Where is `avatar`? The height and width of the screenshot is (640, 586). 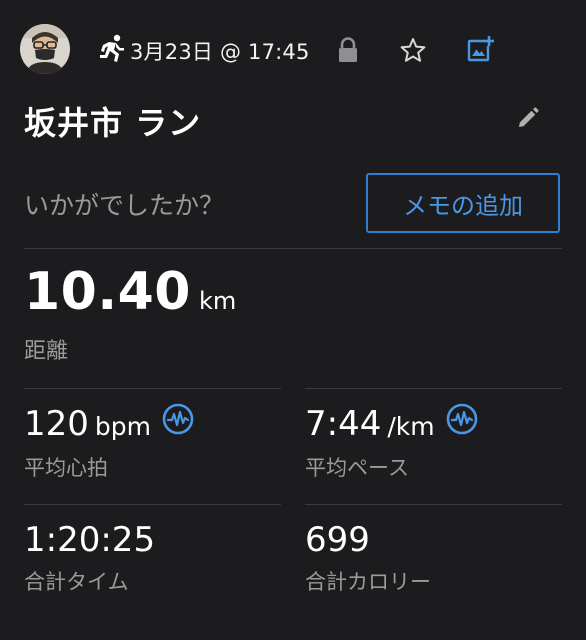
avatar is located at coordinates (45, 49).